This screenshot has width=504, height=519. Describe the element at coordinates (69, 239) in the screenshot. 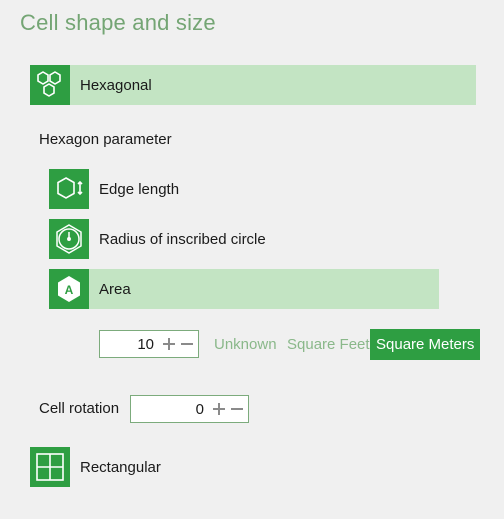

I see `hexagon-inscribed-circle-icon` at that location.